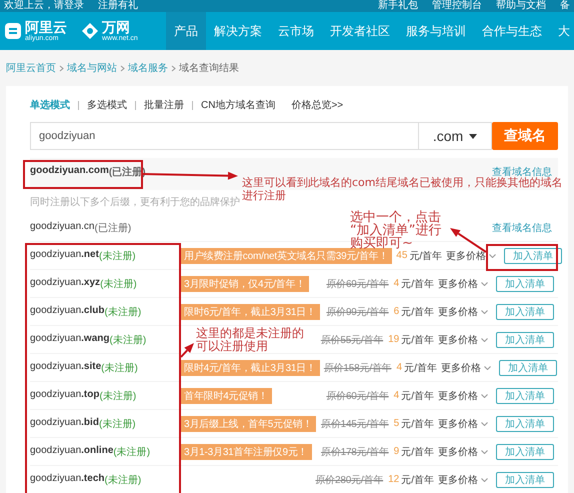  I want to click on status-label: (已注册), so click(113, 228).